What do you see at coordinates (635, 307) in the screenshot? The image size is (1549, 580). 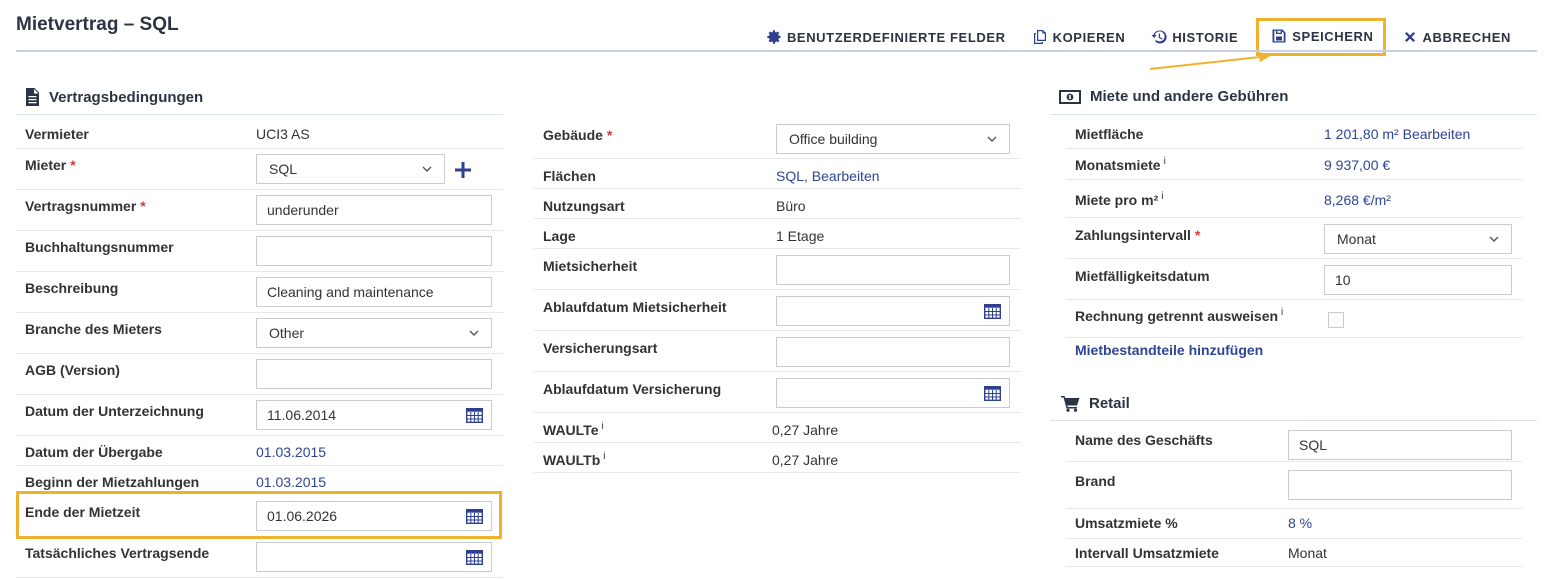 I see `deposit-expiry-label: Ablaufdatum Mietsicherheit` at bounding box center [635, 307].